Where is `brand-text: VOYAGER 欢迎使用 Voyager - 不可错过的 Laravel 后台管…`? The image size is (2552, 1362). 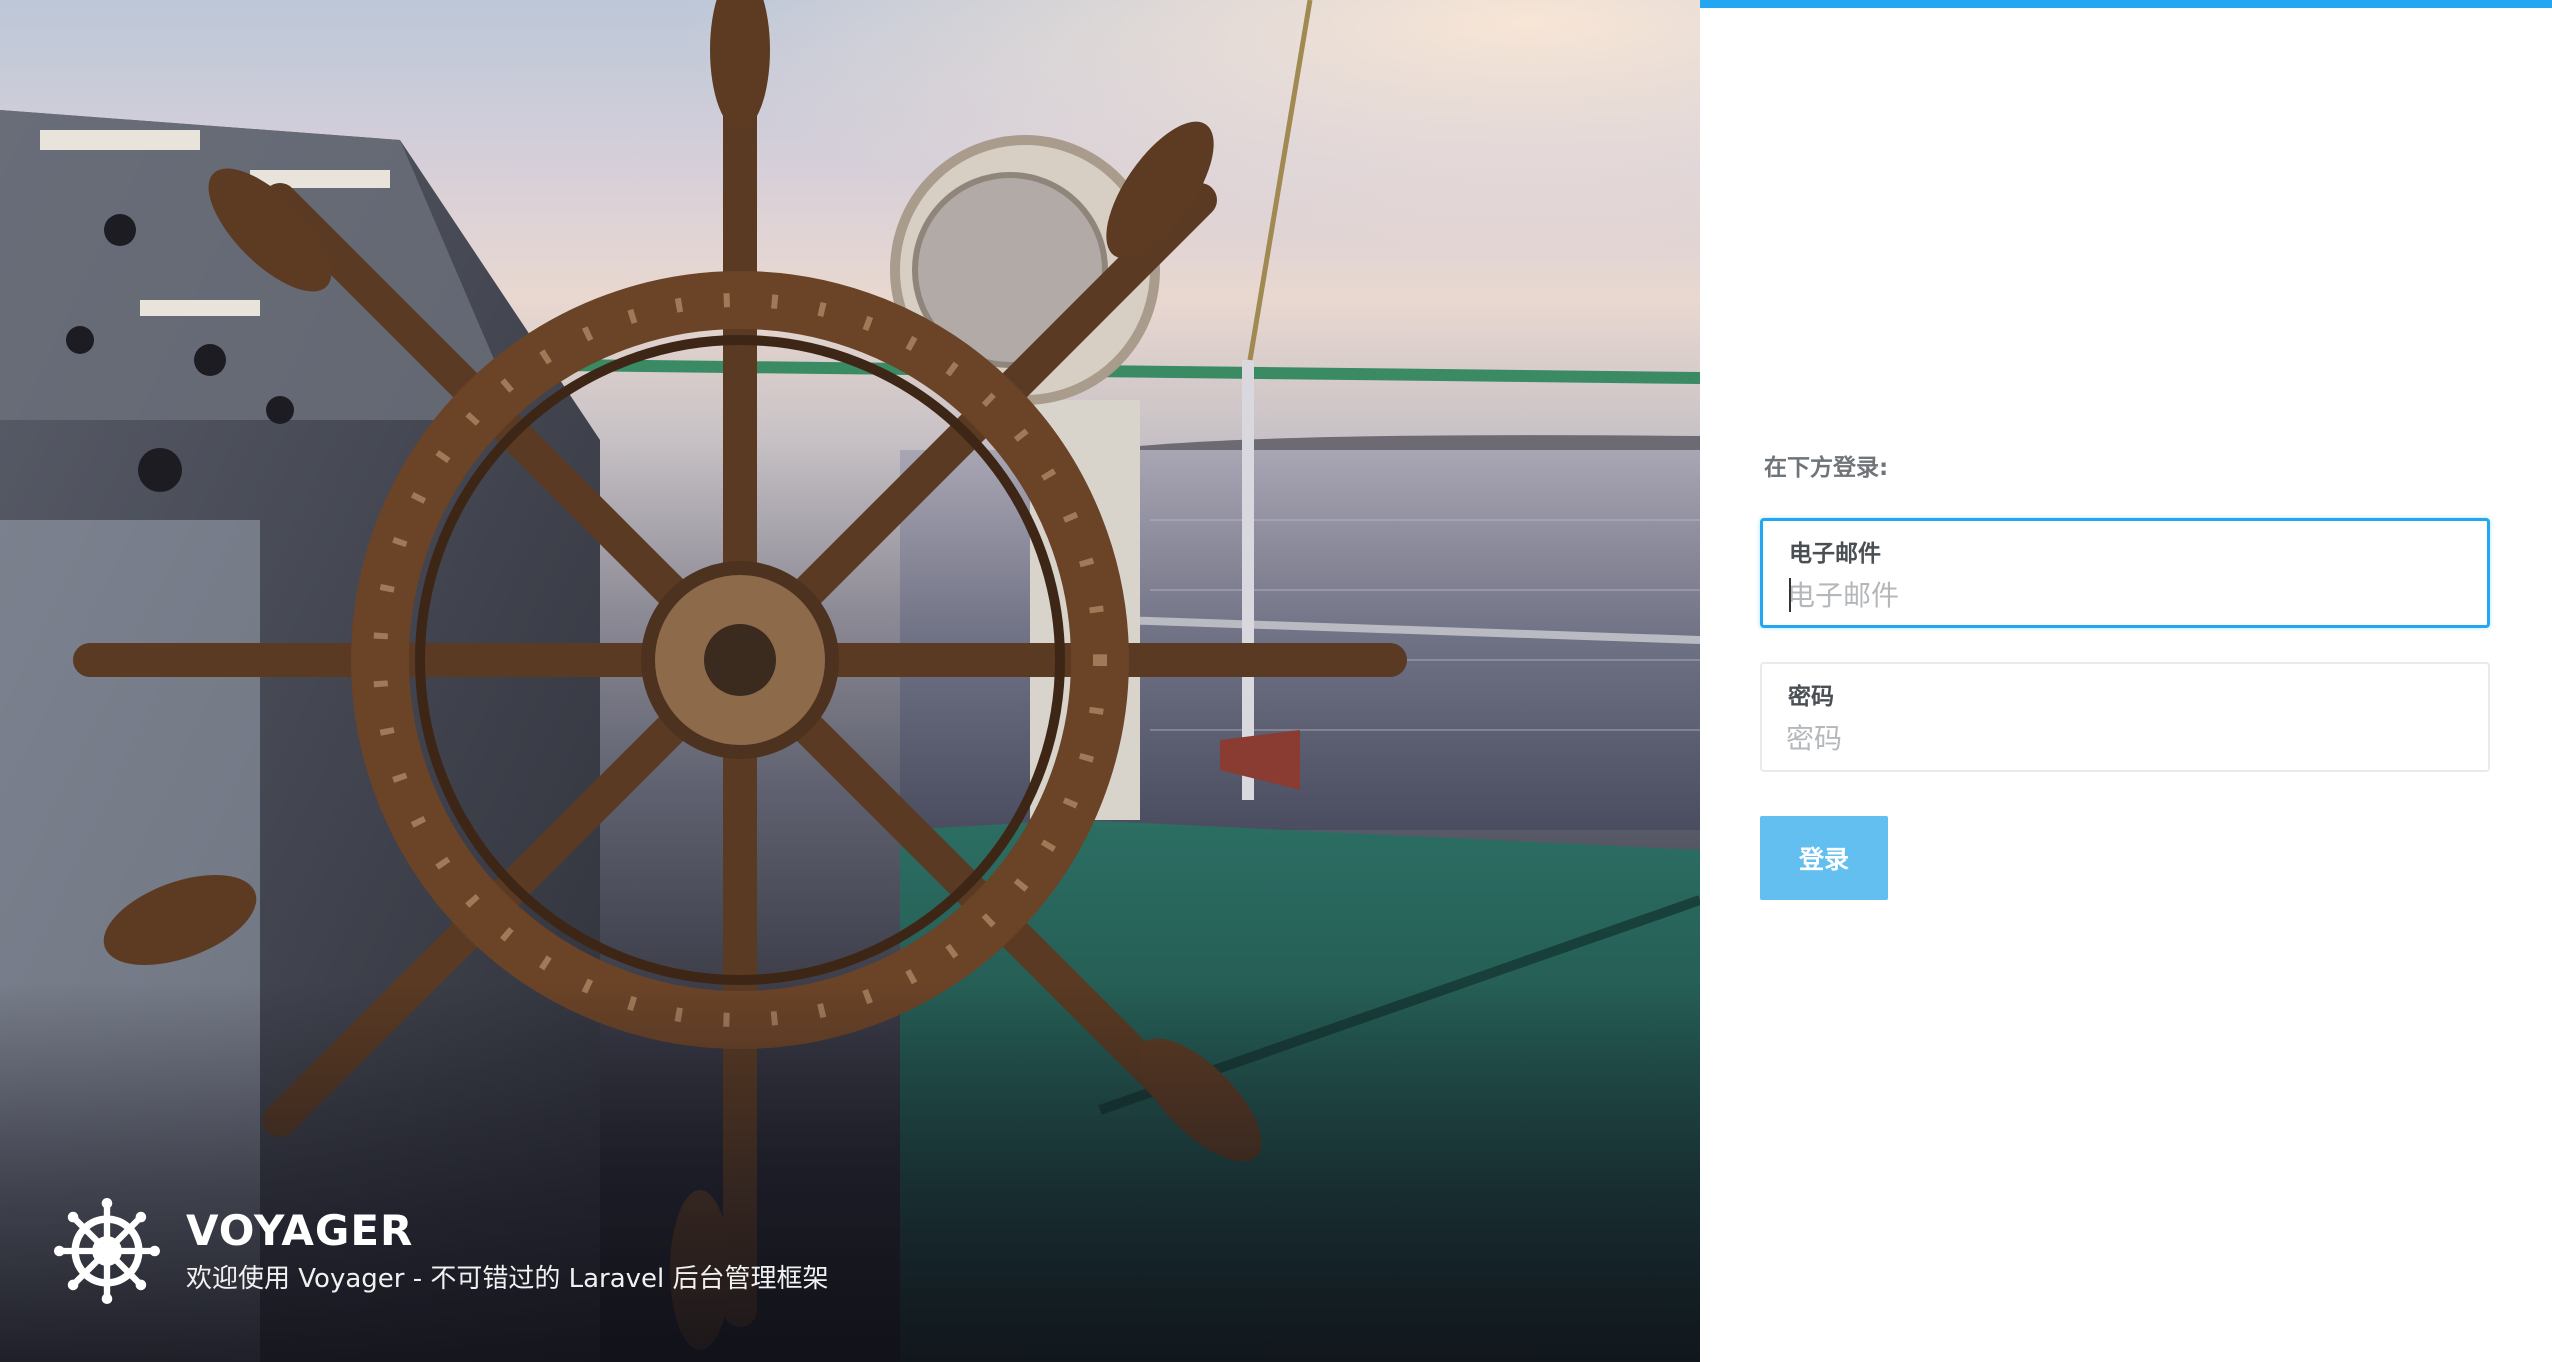 brand-text: VOYAGER 欢迎使用 Voyager - 不可错过的 Laravel 后台管… is located at coordinates (507, 1251).